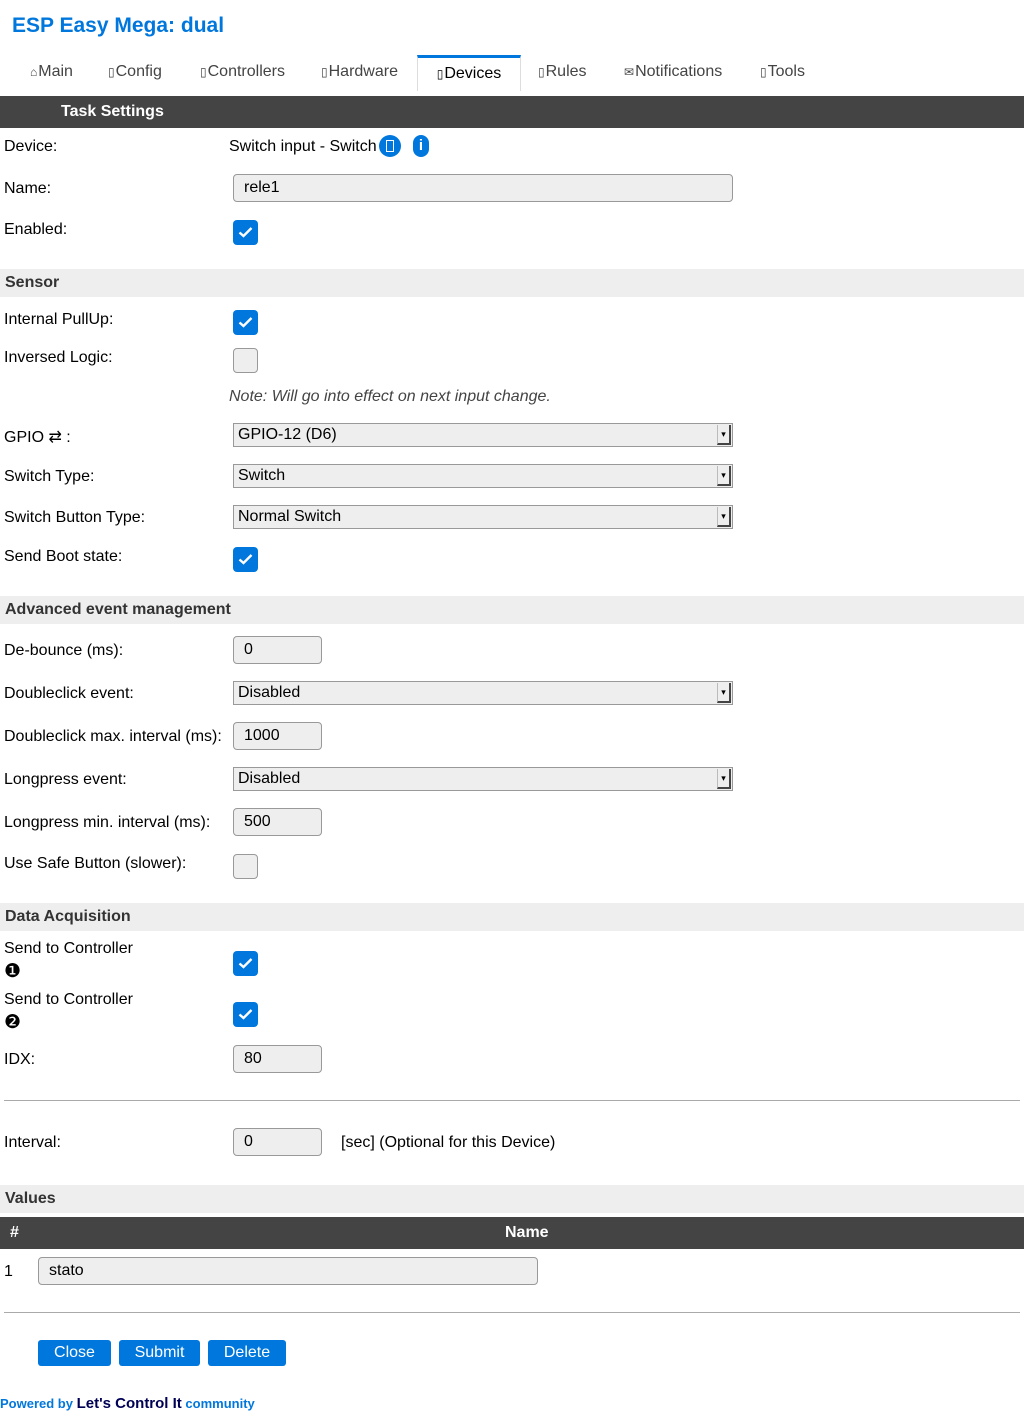 The width and height of the screenshot is (1024, 1412). What do you see at coordinates (440, 74) in the screenshot?
I see `devices-icon: ▯` at bounding box center [440, 74].